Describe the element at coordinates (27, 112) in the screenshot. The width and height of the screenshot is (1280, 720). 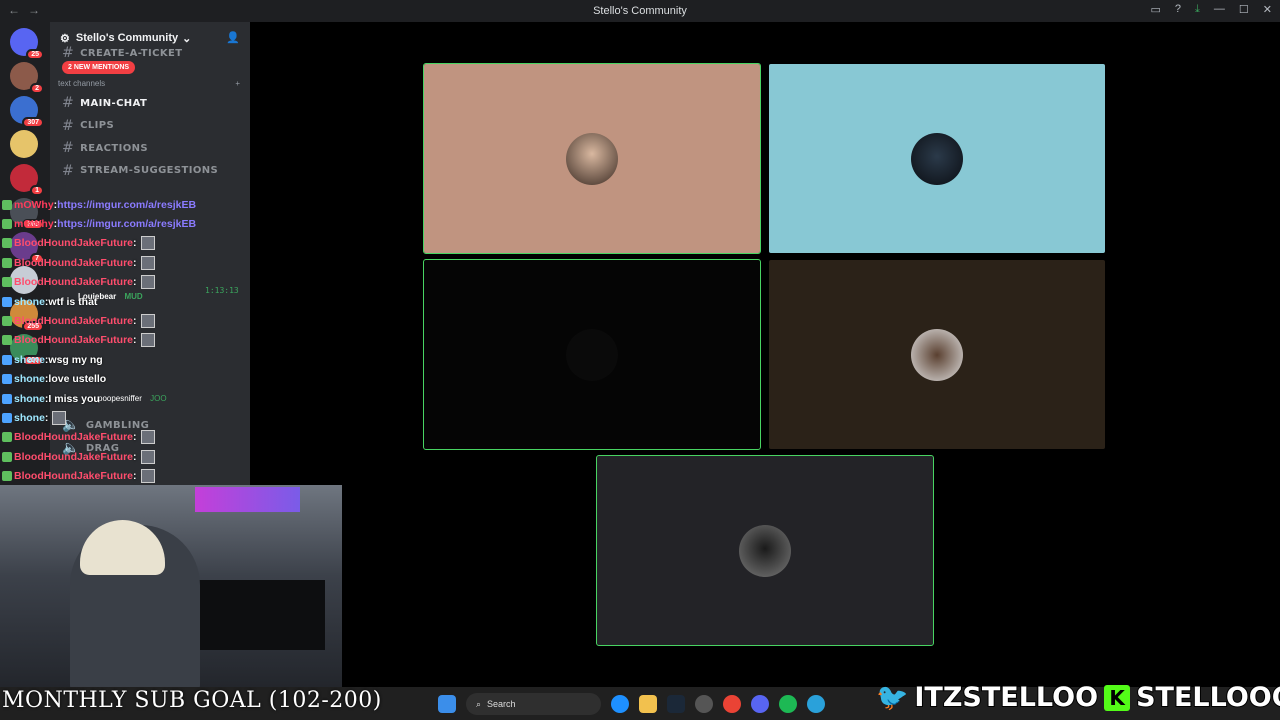
I see `server-icon: 307` at that location.